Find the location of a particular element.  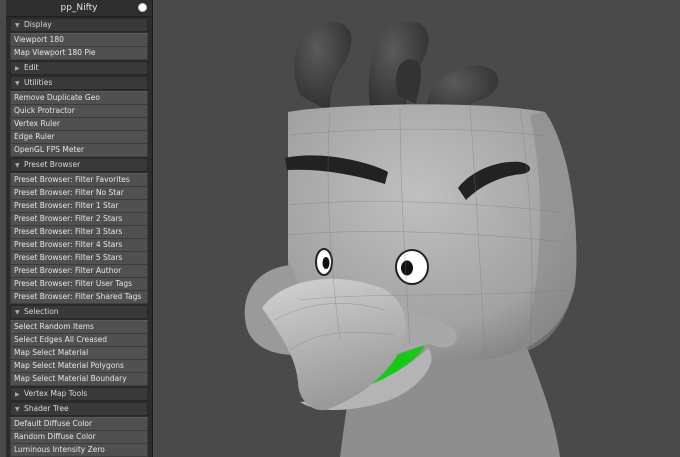

panel-title: pp_Nifty is located at coordinates (79, 8).